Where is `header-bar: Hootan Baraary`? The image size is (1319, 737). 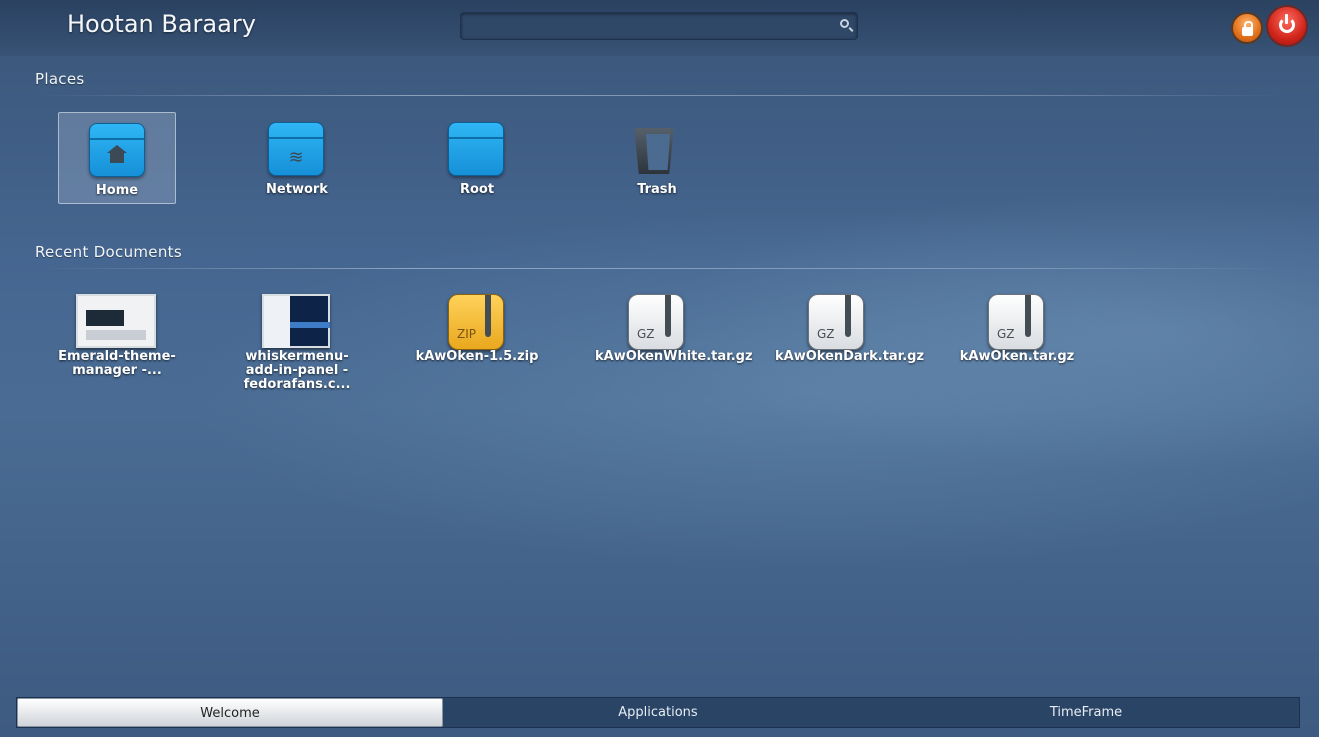
header-bar: Hootan Baraary is located at coordinates (659, 28).